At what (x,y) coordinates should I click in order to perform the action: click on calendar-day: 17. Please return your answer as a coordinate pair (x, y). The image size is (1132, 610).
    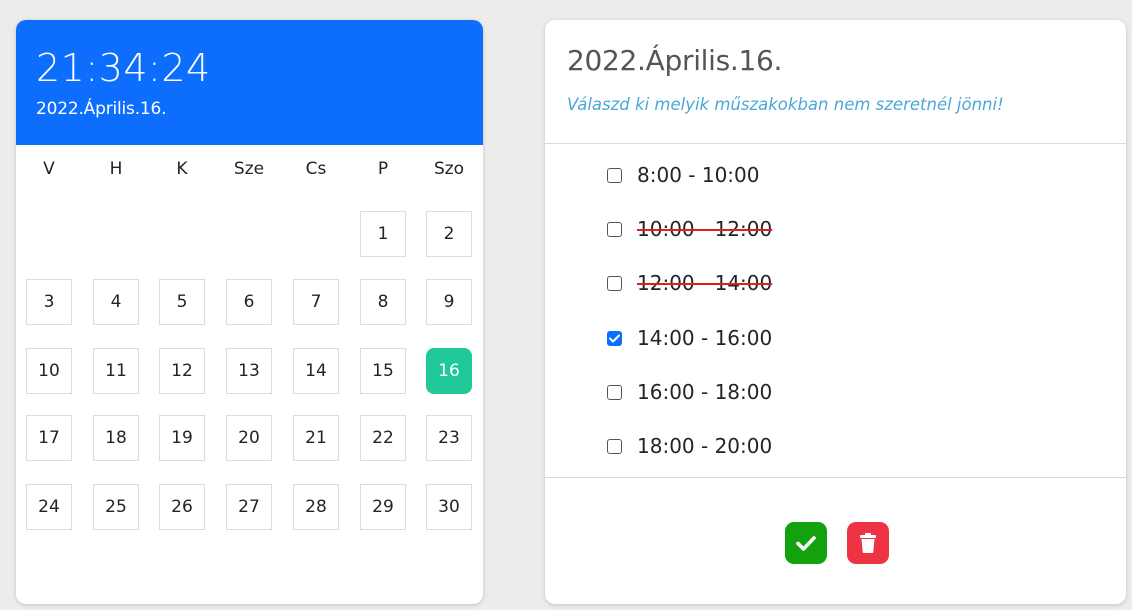
    Looking at the image, I should click on (49, 438).